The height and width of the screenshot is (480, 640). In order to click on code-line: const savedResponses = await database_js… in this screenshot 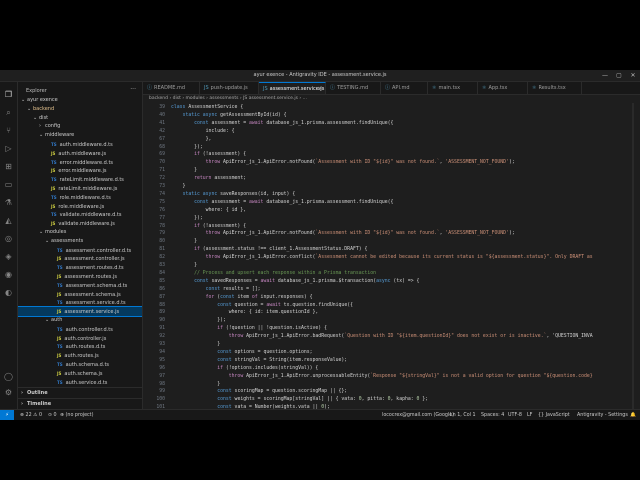, I will do `click(295, 281)`.